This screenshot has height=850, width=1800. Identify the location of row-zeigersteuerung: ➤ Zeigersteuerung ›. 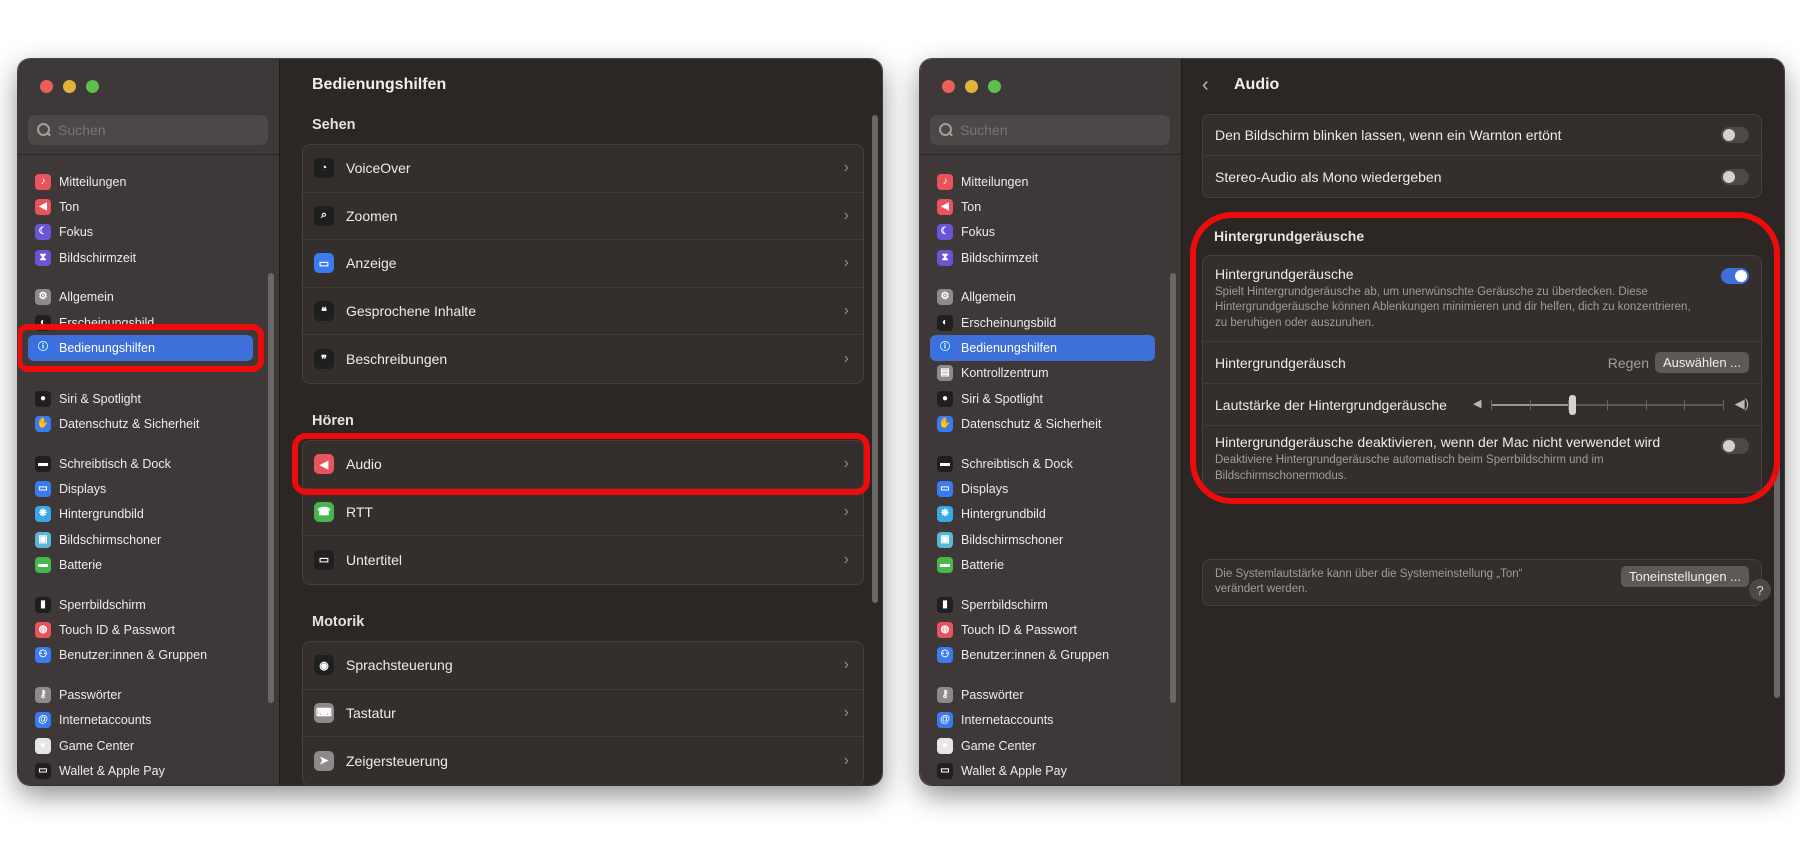
(583, 761).